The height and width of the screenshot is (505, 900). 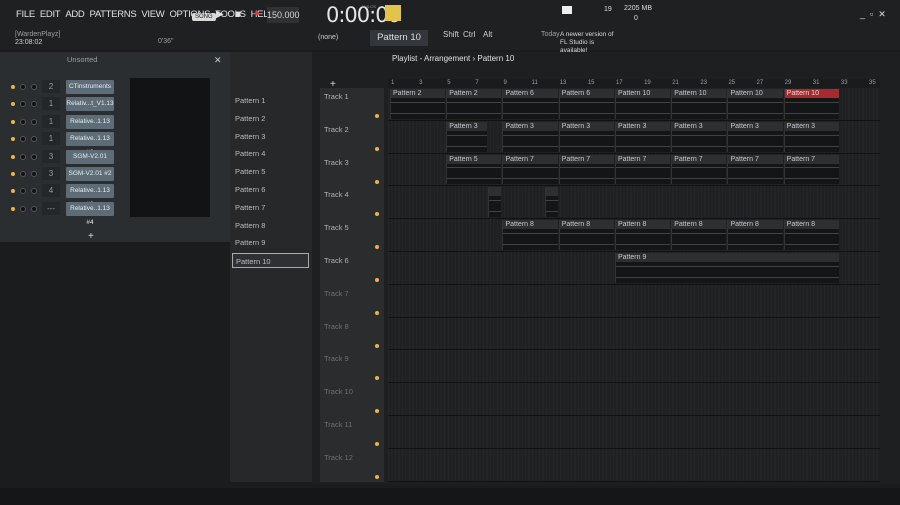 I want to click on track-label: Track 8, so click(x=336, y=326).